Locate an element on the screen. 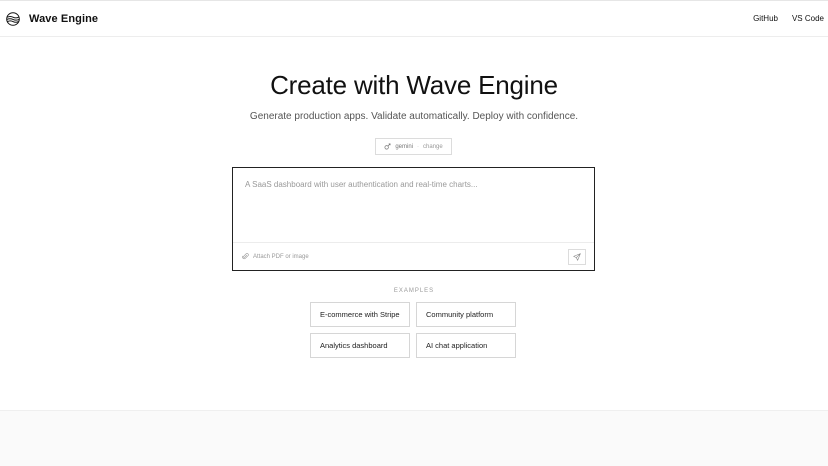 The height and width of the screenshot is (466, 828). footer-band is located at coordinates (414, 438).